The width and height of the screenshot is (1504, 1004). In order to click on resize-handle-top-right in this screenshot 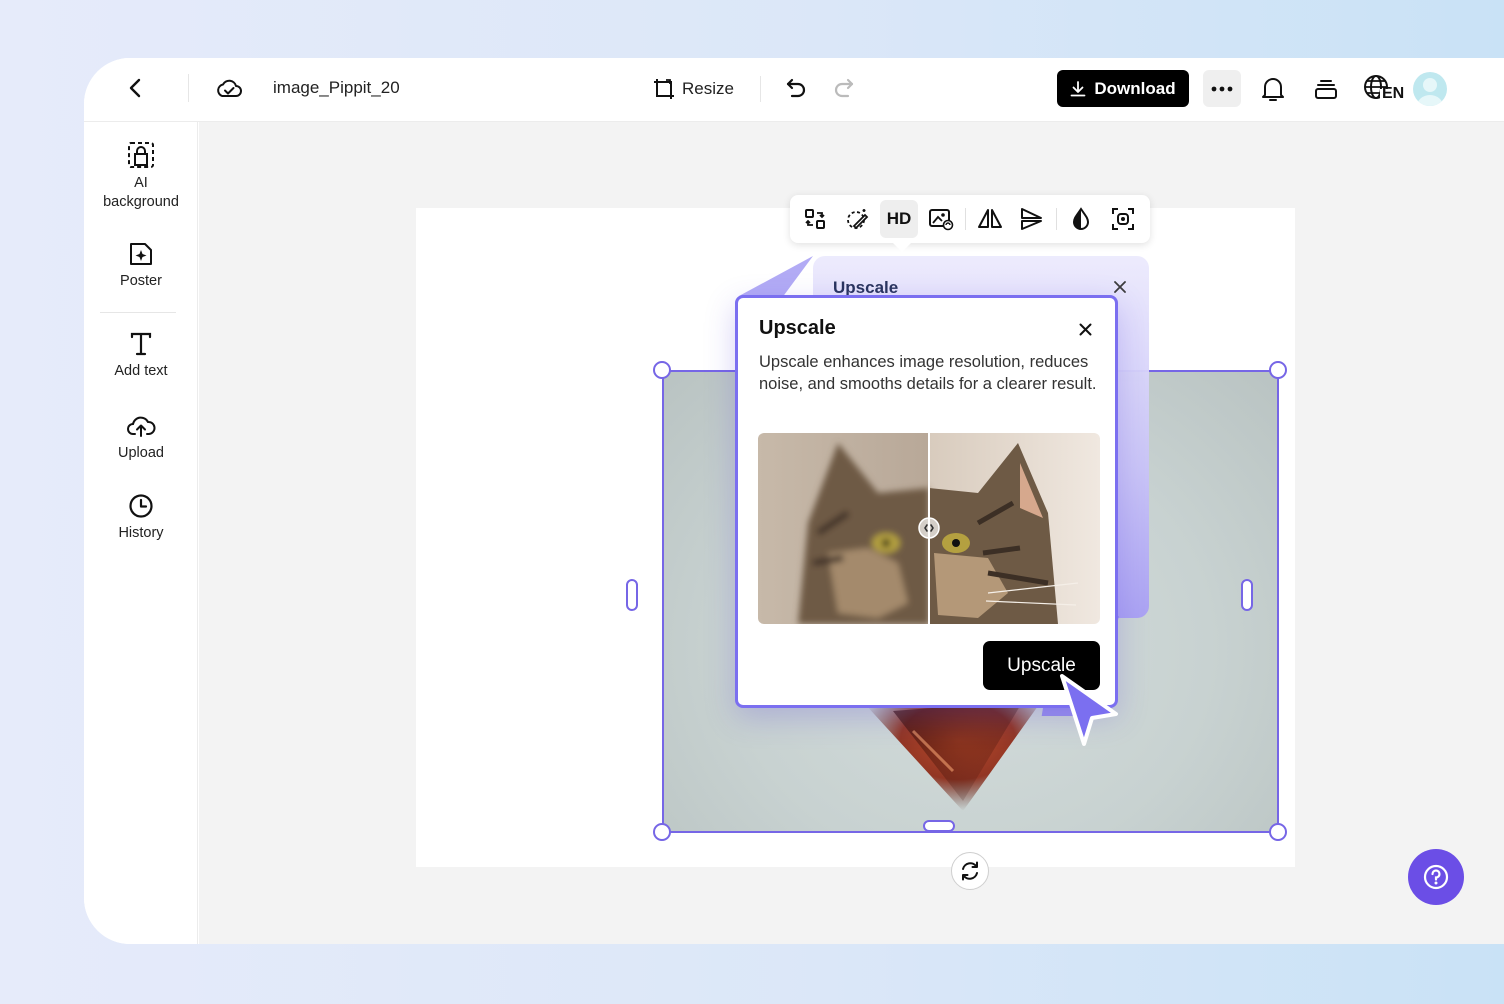, I will do `click(1278, 370)`.